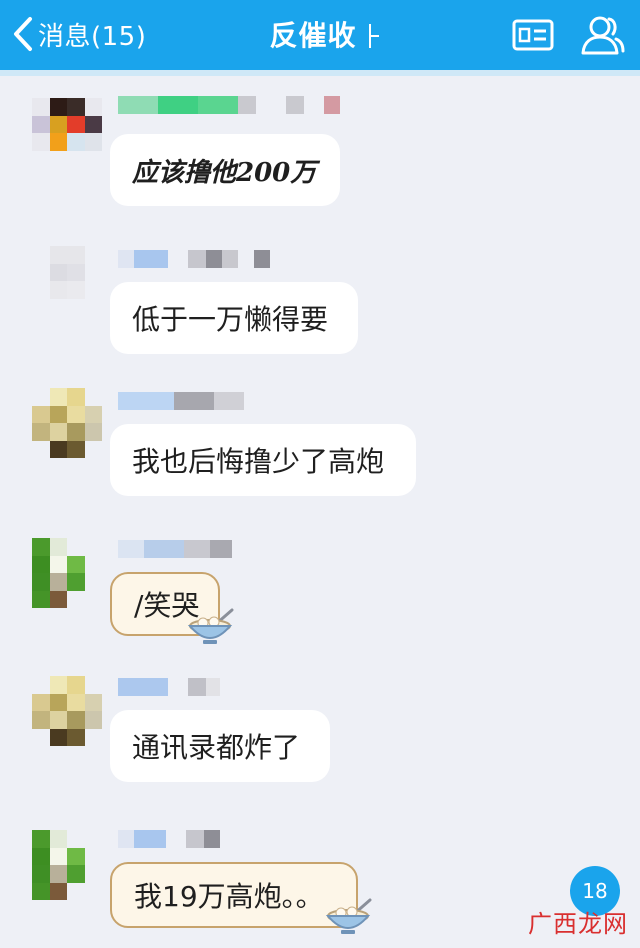 This screenshot has width=640, height=948. I want to click on message-row: 通讯录都炸了, so click(320, 728).